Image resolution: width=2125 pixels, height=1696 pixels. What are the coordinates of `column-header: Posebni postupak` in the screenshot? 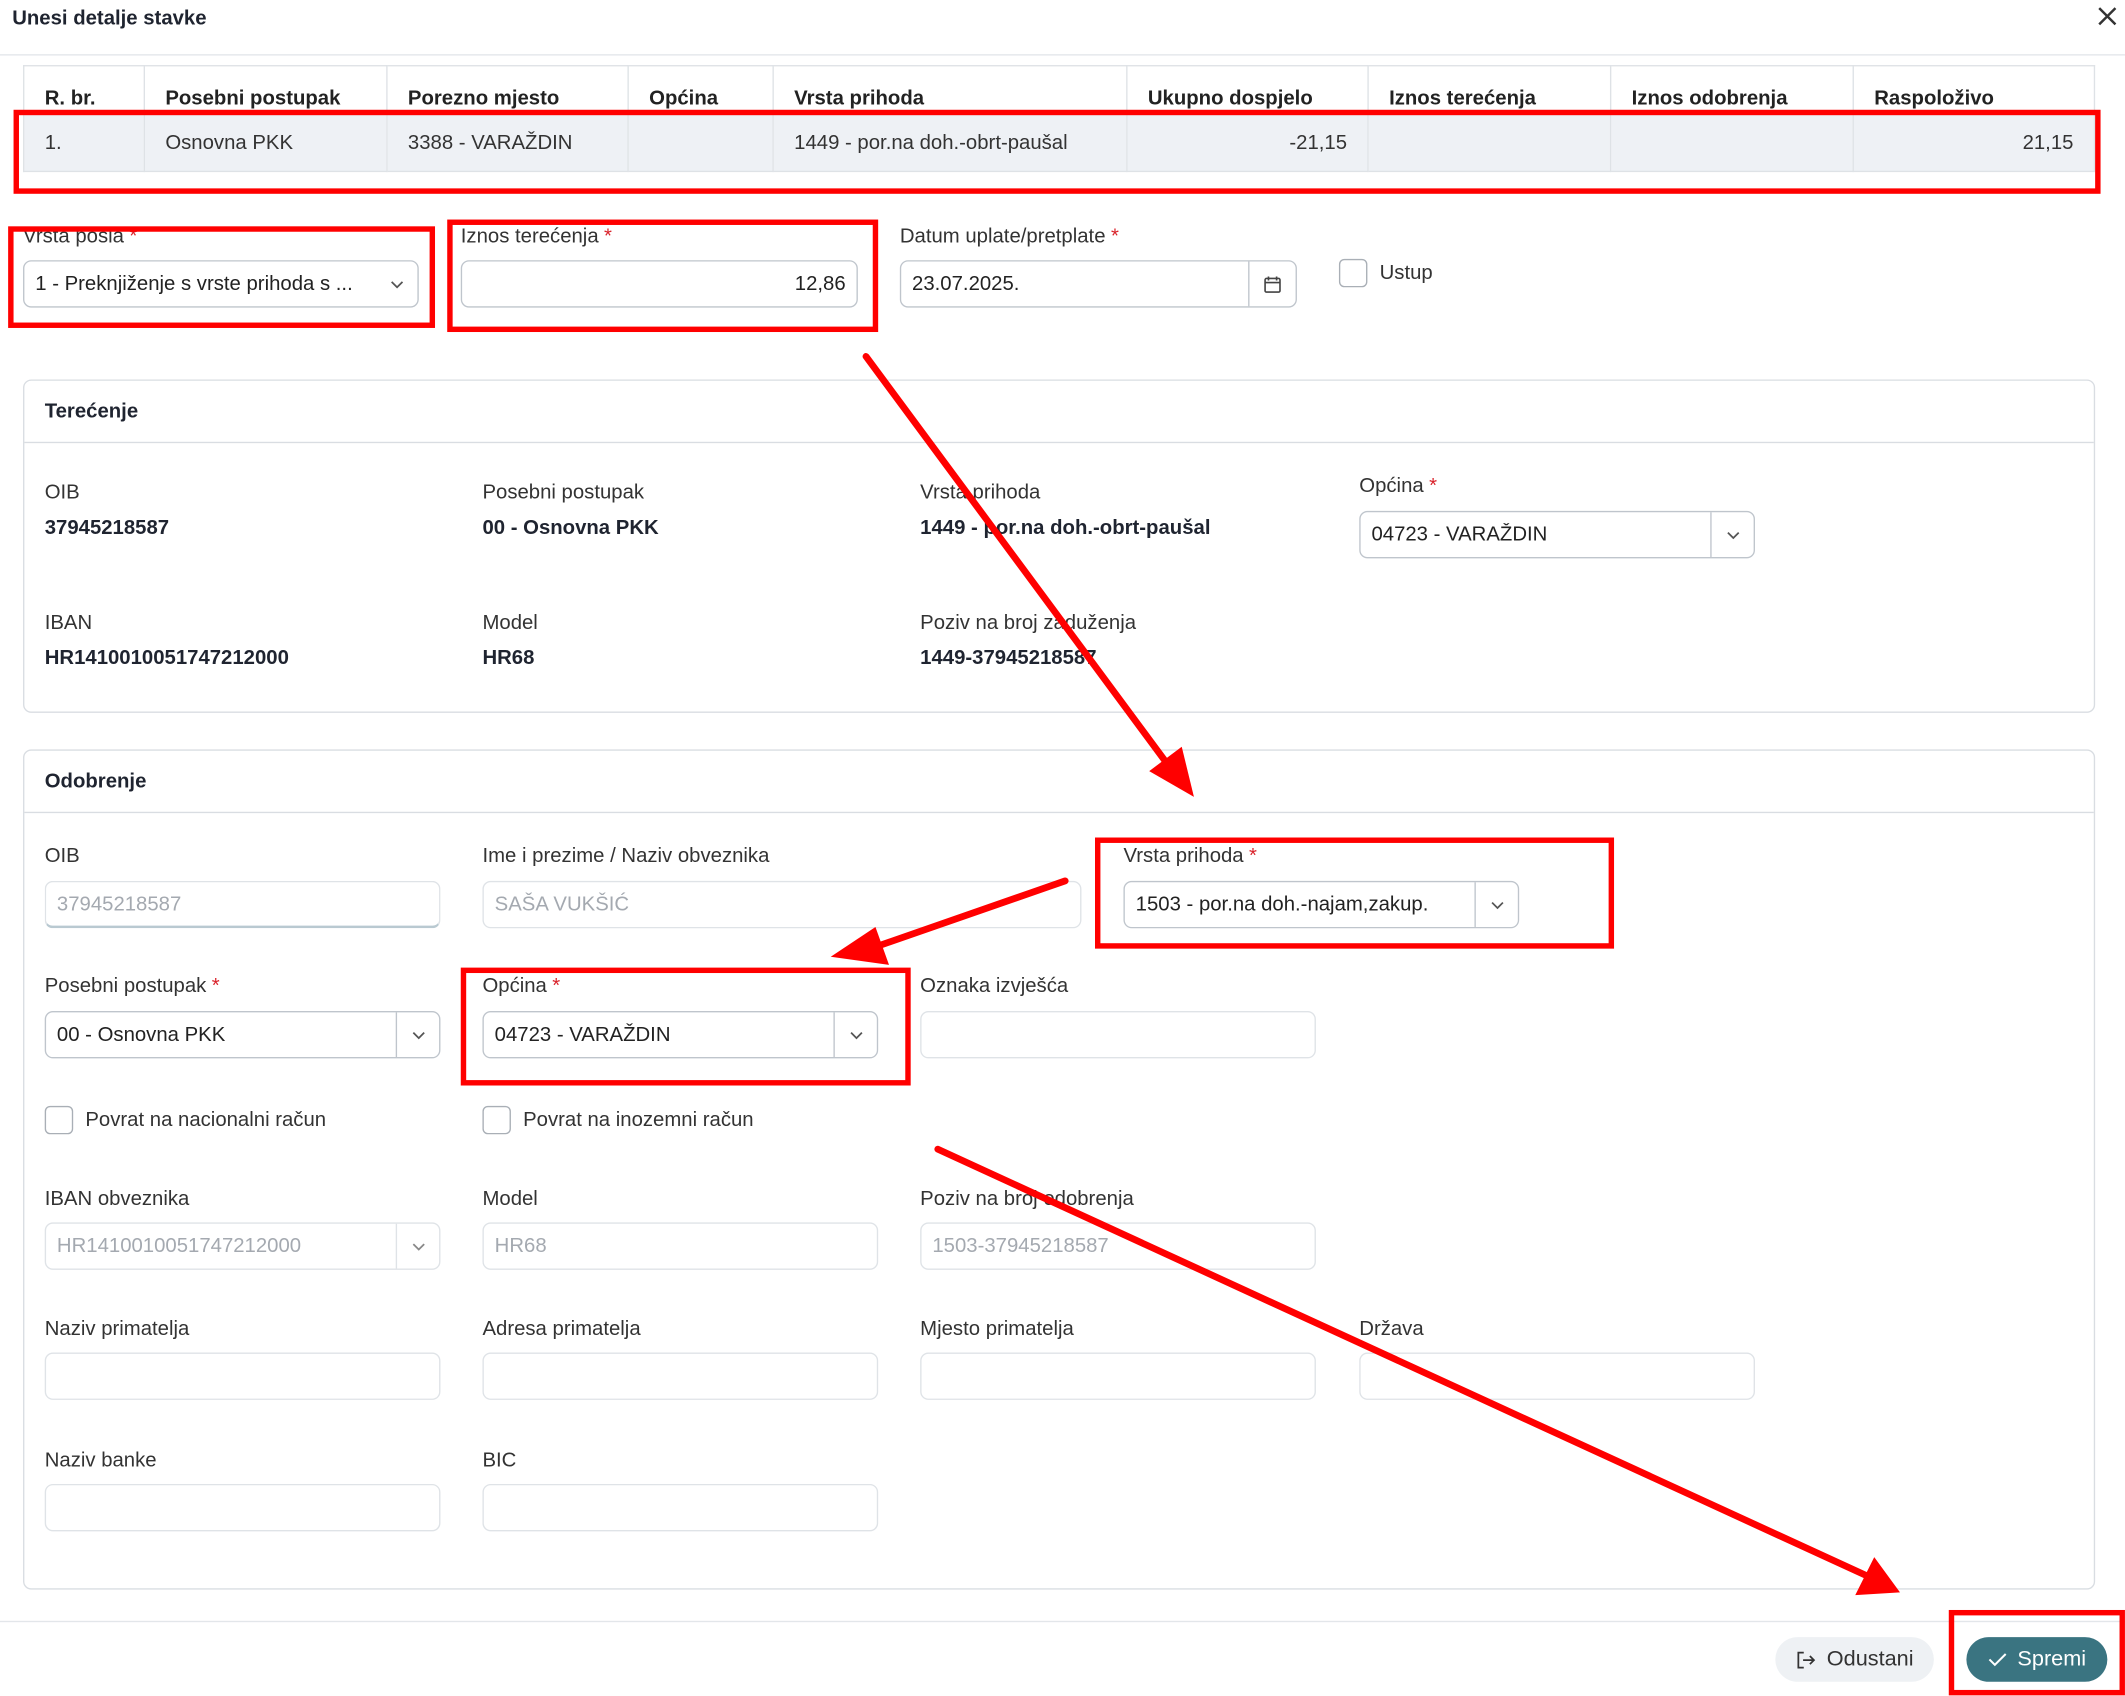 It's located at (265, 89).